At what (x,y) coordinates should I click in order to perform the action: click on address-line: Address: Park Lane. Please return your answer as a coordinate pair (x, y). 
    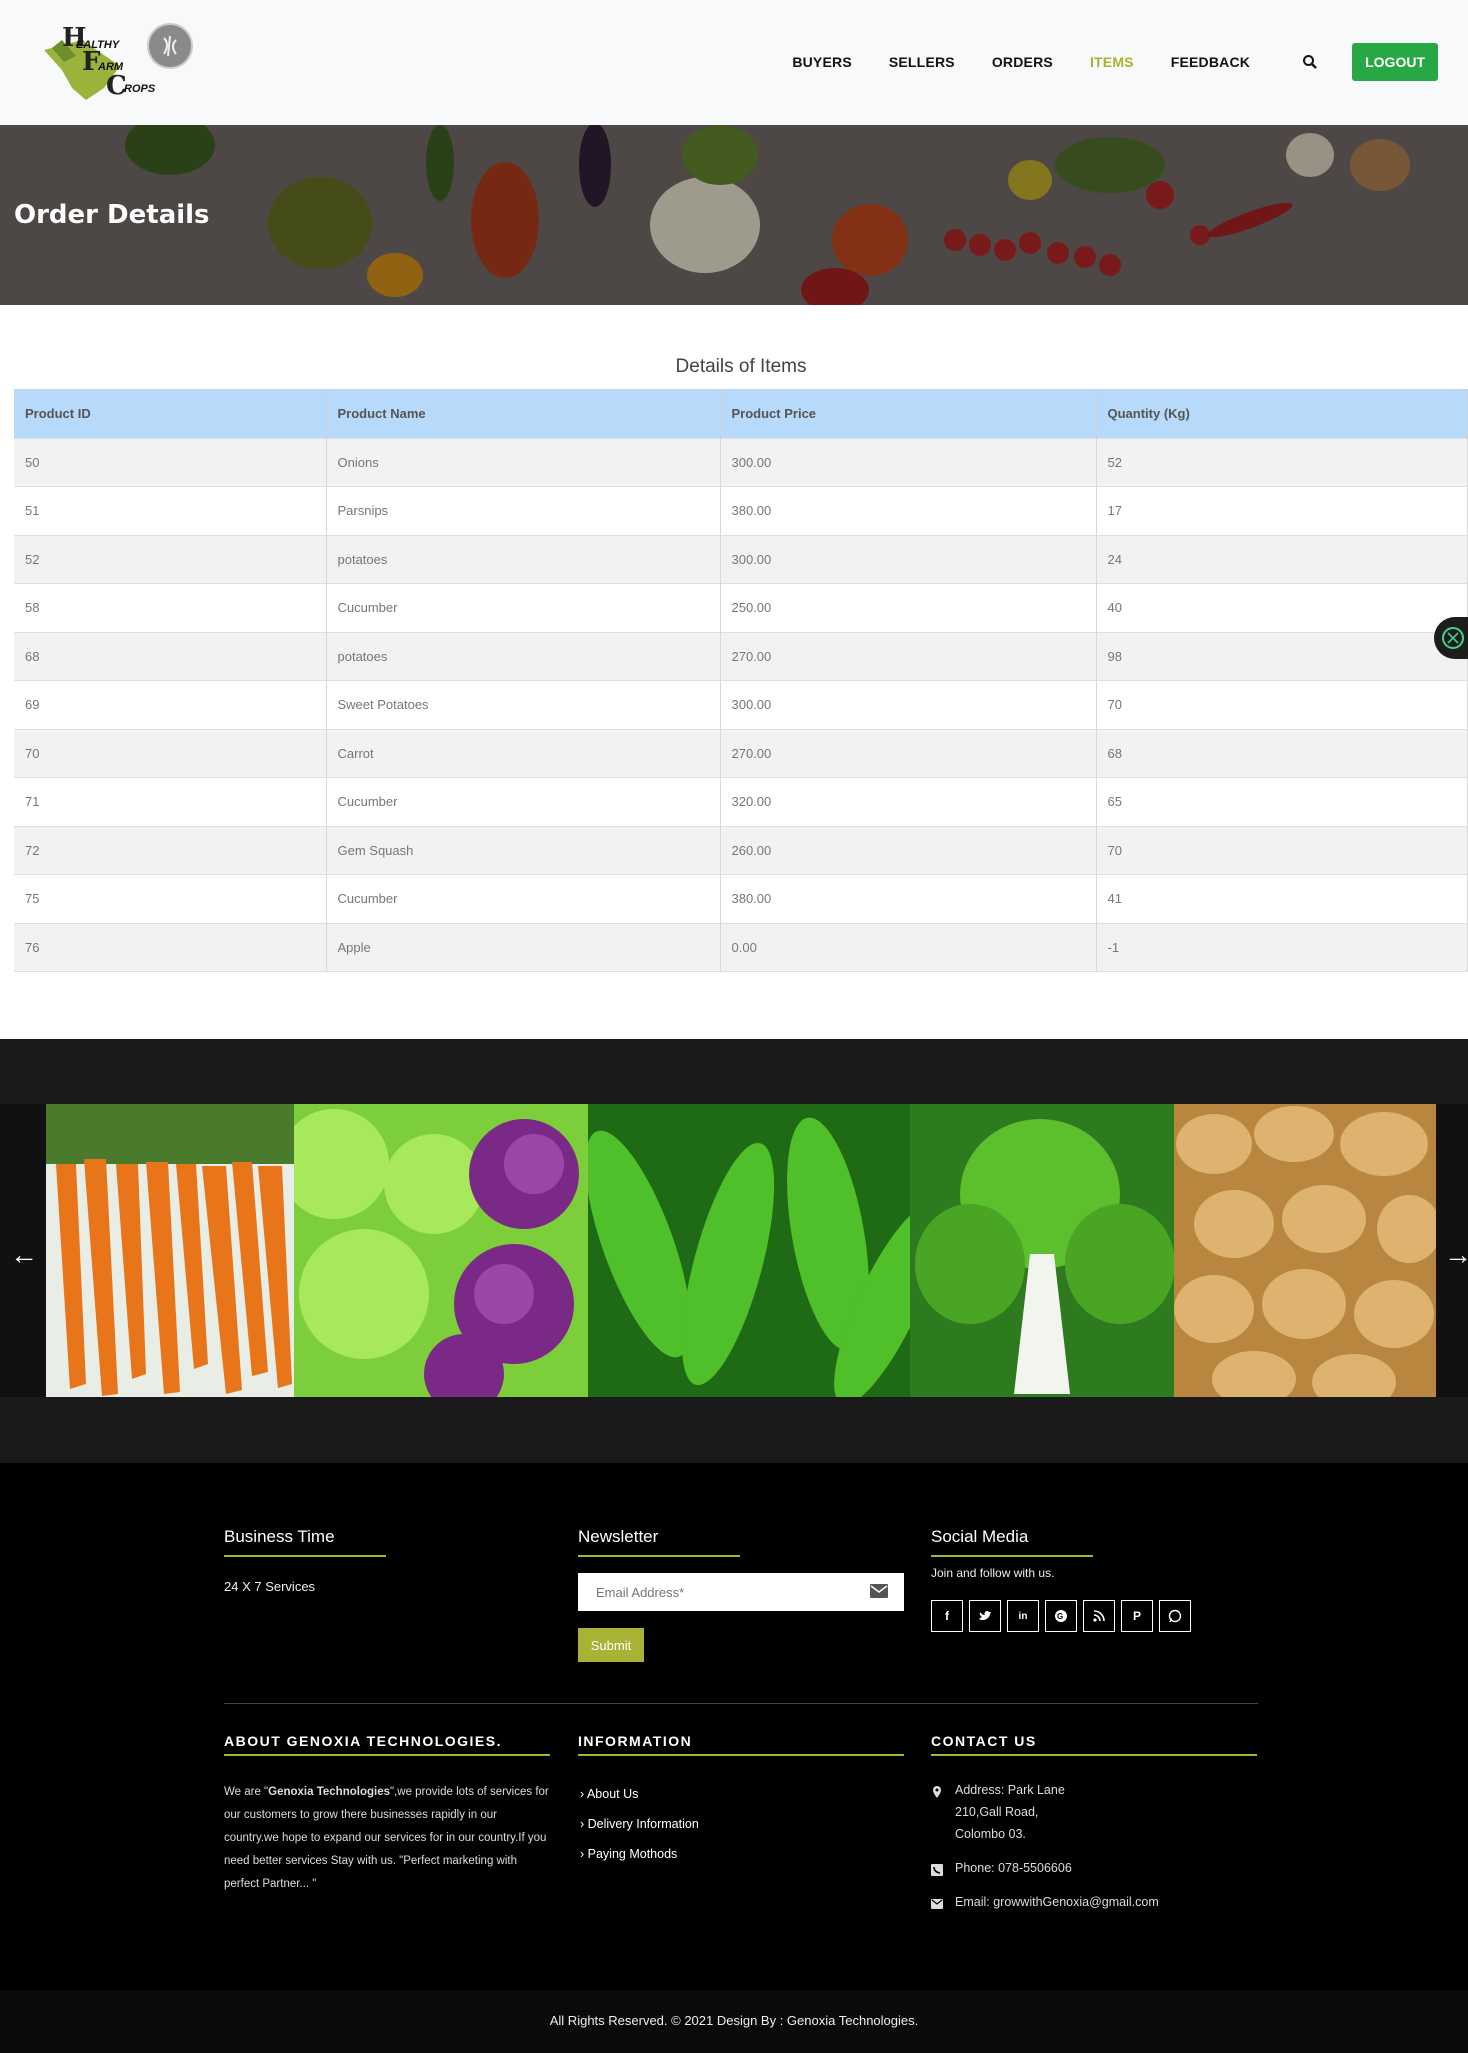
    Looking at the image, I should click on (1010, 1790).